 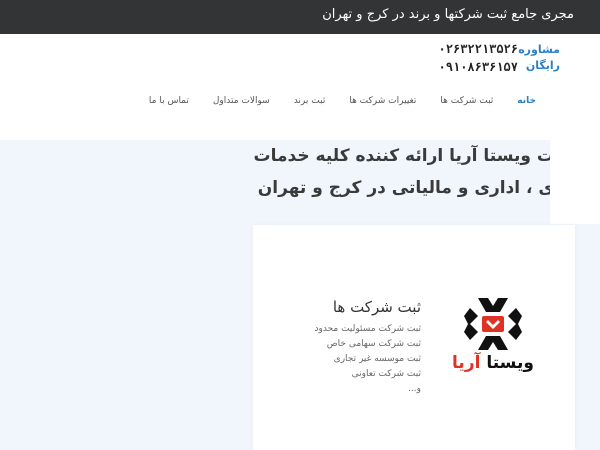 I want to click on nav-item-company-changes: تغییرات شرکت ها, so click(x=382, y=101).